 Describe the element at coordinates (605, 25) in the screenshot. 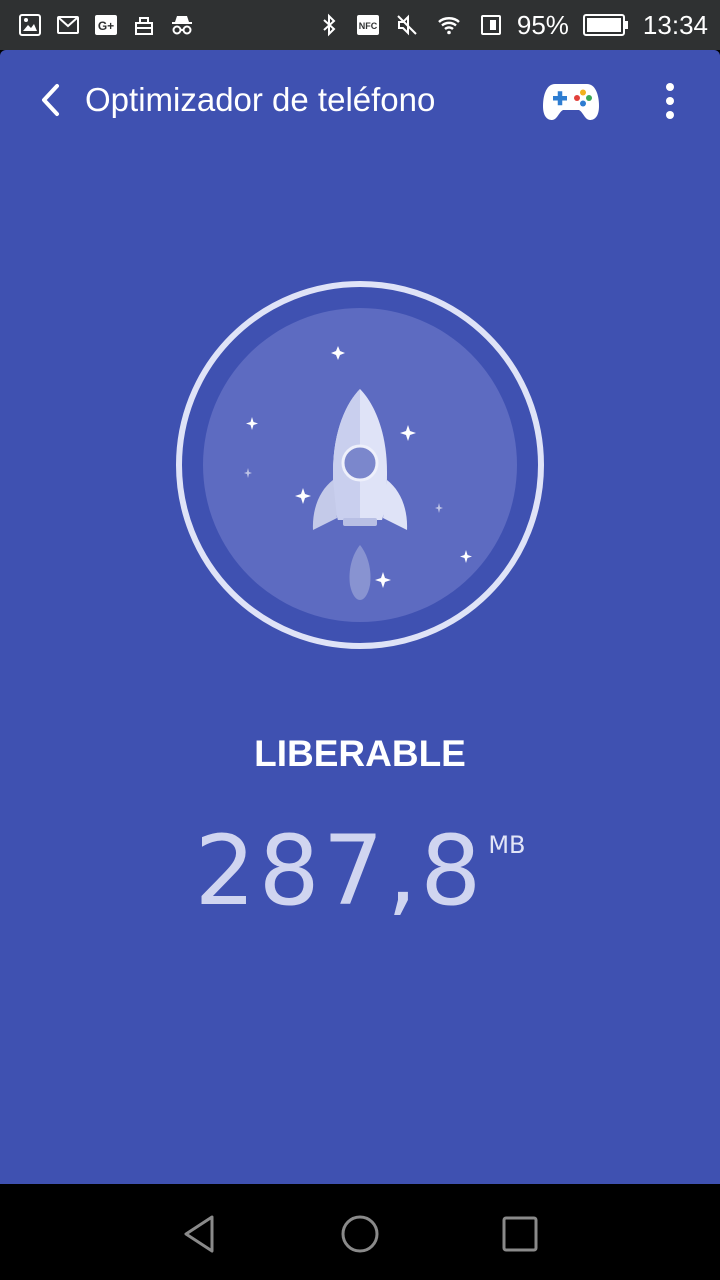

I see `battery-icon` at that location.